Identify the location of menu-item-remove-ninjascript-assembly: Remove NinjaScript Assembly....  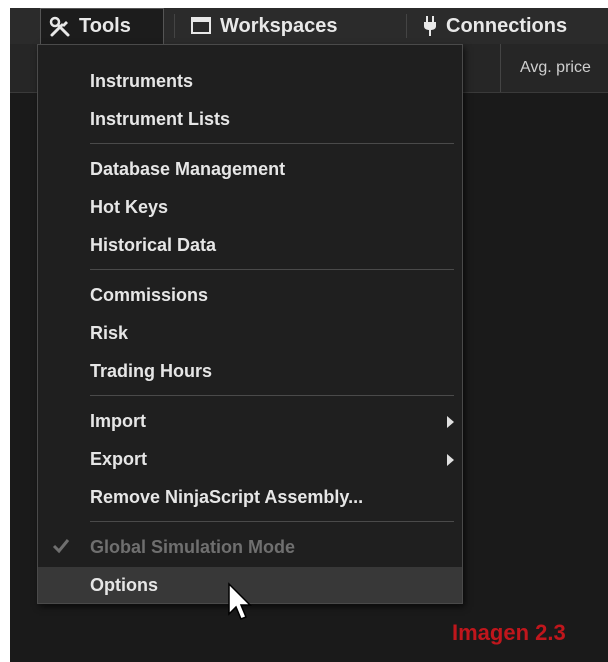
(250, 497).